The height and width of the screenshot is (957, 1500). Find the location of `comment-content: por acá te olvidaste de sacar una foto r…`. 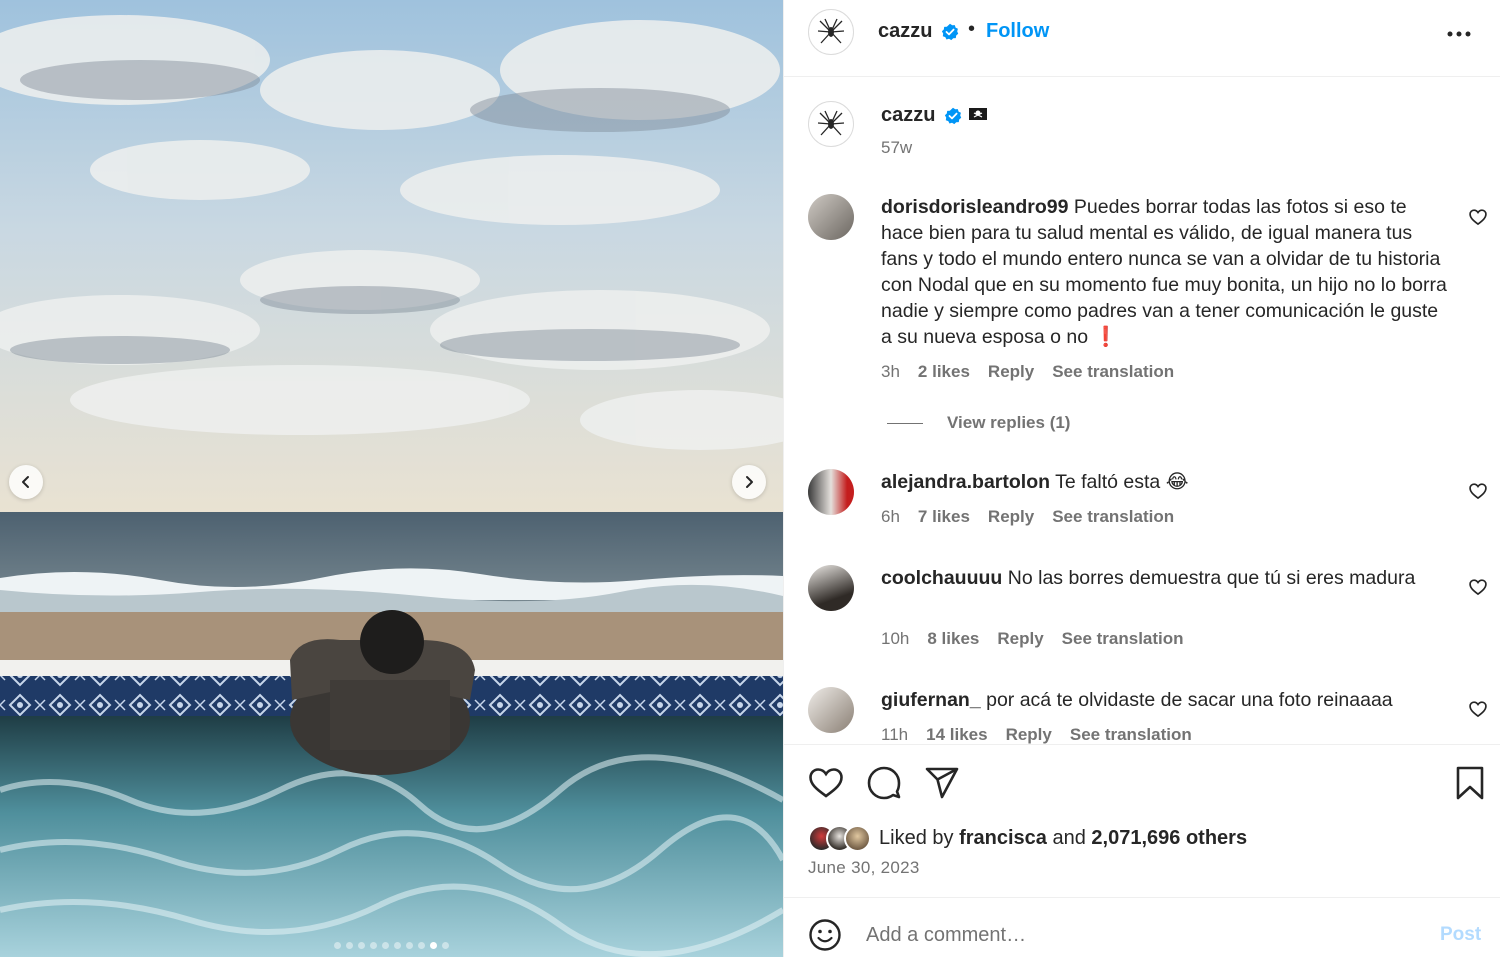

comment-content: por acá te olvidaste de sacar una foto r… is located at coordinates (1189, 700).